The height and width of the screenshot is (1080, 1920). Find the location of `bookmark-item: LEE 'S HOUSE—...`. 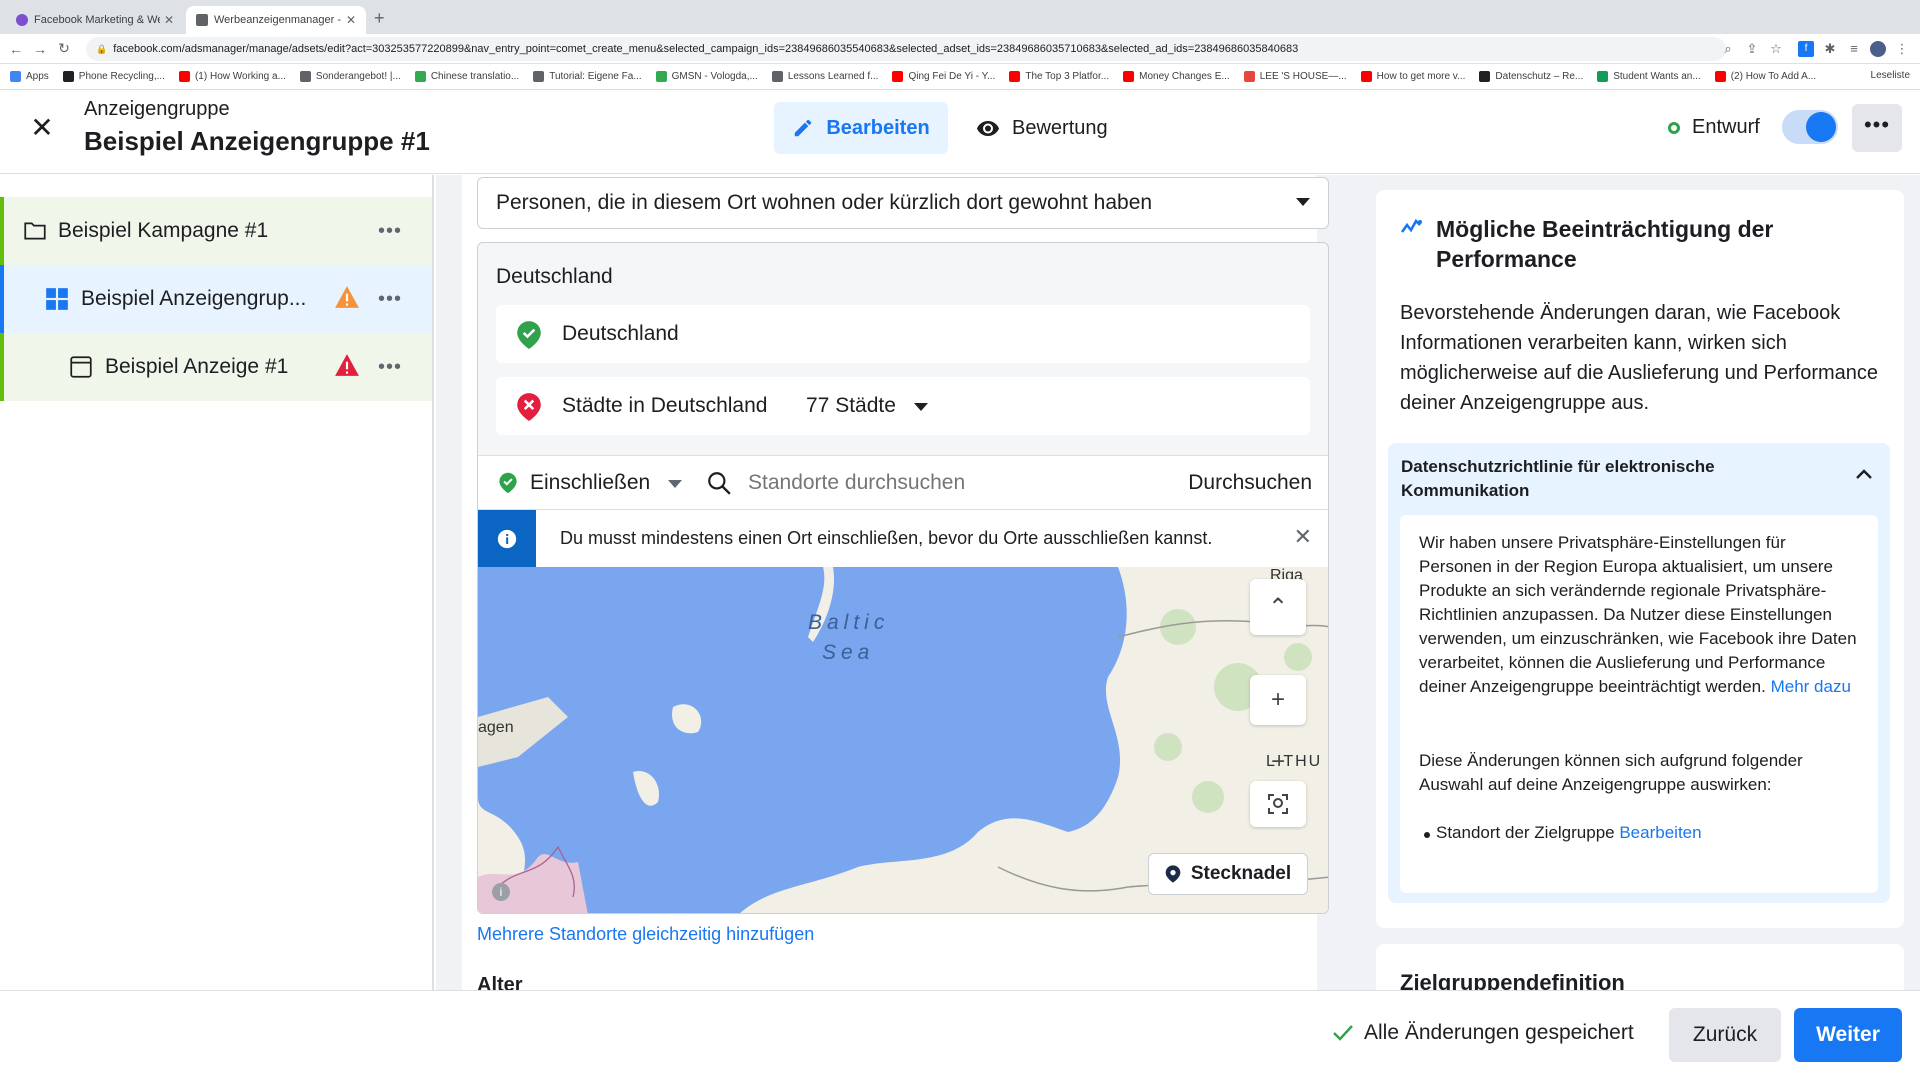

bookmark-item: LEE 'S HOUSE—... is located at coordinates (1295, 76).